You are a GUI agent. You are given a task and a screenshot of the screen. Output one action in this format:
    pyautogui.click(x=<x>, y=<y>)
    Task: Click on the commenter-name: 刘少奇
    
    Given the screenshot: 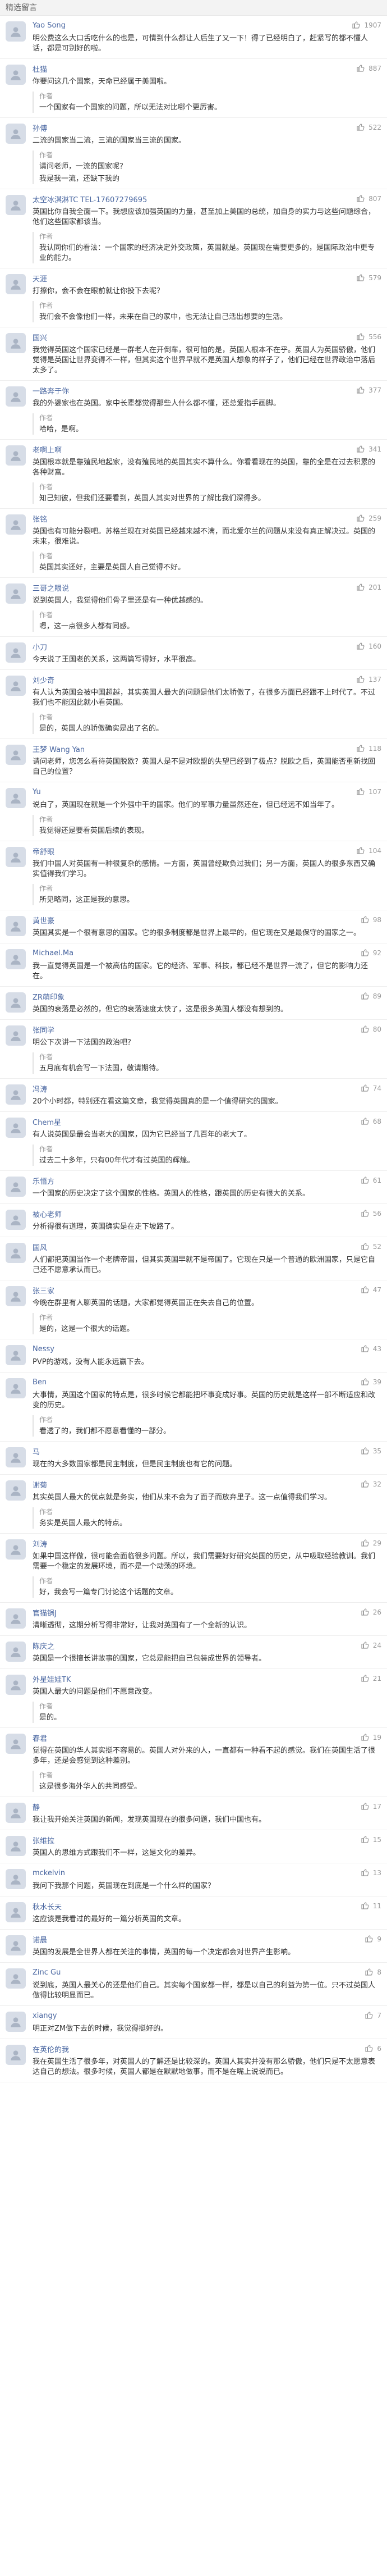 What is the action you would take?
    pyautogui.click(x=43, y=679)
    